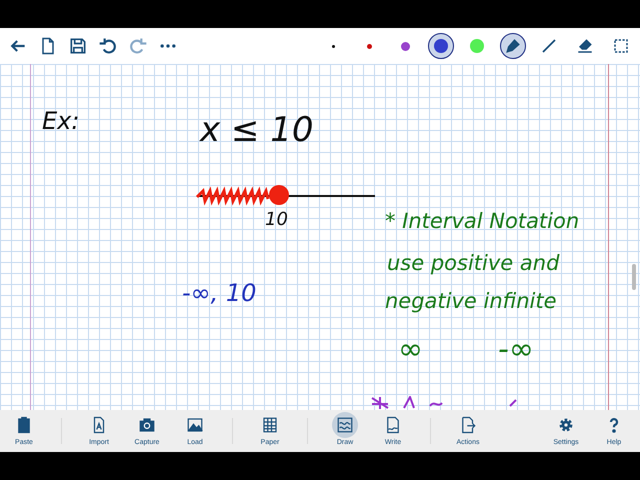 This screenshot has height=480, width=640. I want to click on handwritten-text: x ≤ 10, so click(257, 131).